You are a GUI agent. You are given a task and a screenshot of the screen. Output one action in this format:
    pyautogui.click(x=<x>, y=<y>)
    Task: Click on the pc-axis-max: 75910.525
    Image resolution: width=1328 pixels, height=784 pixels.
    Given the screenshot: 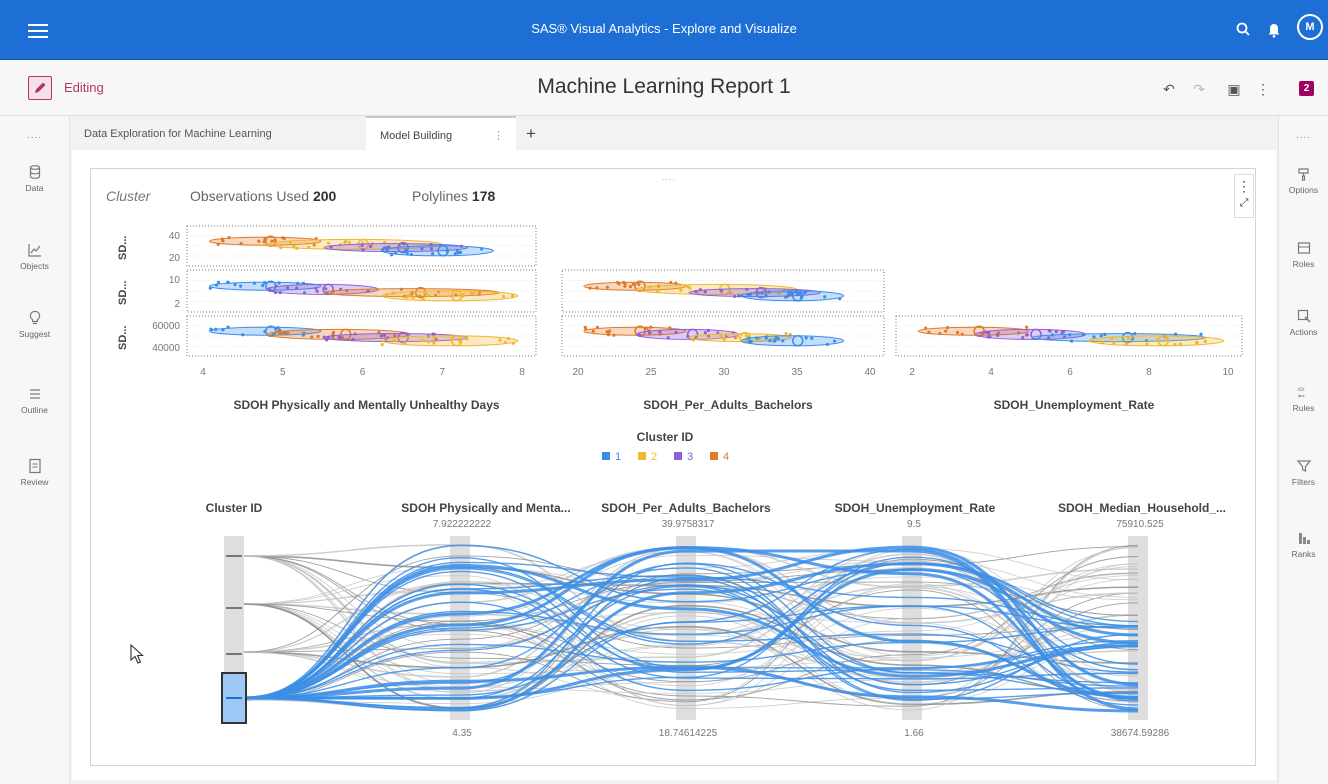 What is the action you would take?
    pyautogui.click(x=1140, y=524)
    